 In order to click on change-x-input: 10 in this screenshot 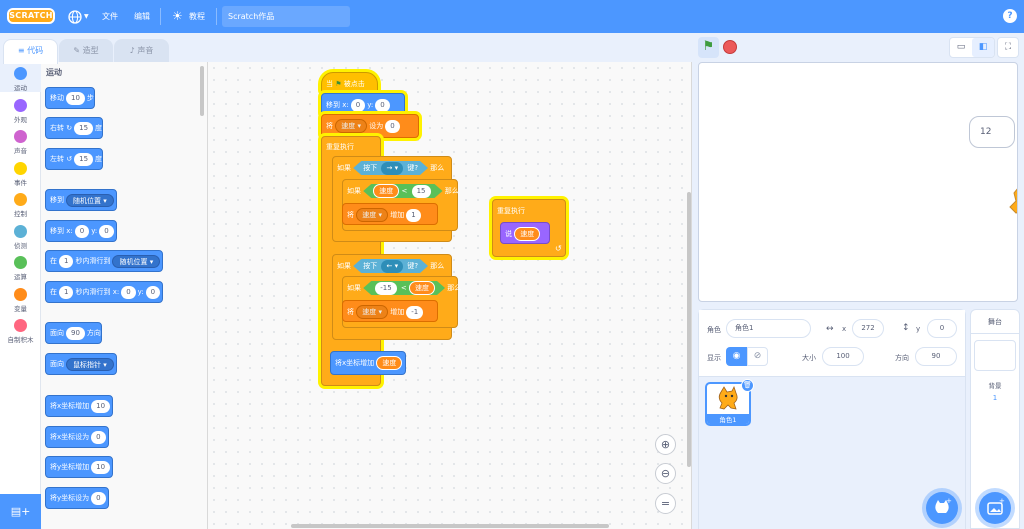, I will do `click(101, 406)`.